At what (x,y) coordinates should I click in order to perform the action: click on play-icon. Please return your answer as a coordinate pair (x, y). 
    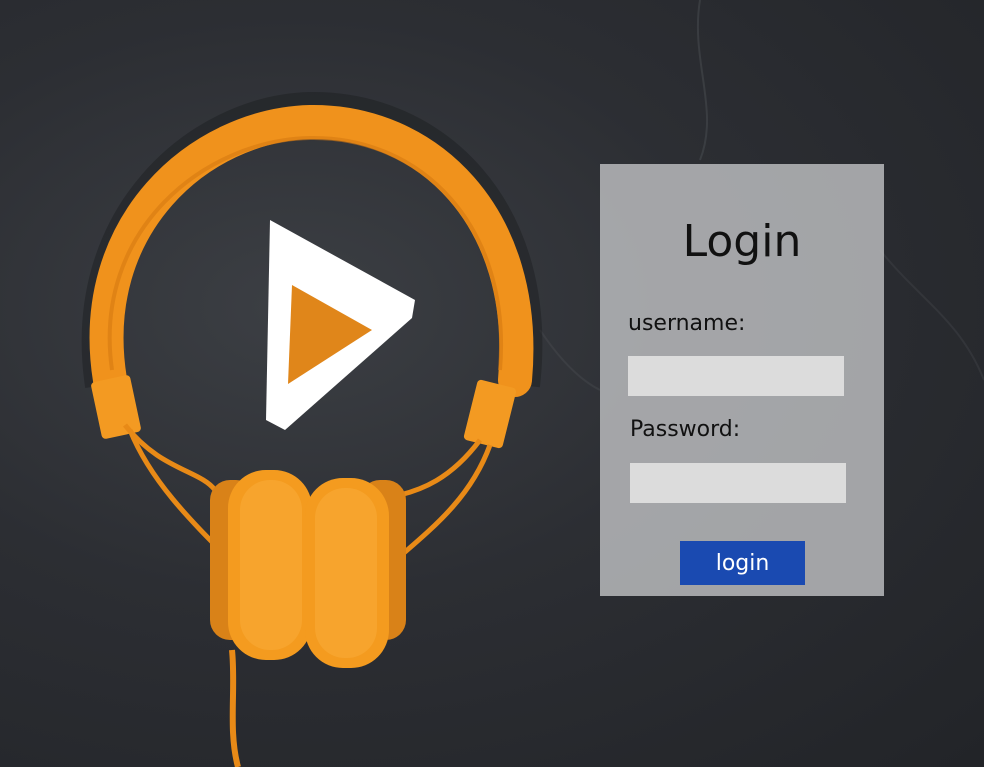
    Looking at the image, I should click on (340, 325).